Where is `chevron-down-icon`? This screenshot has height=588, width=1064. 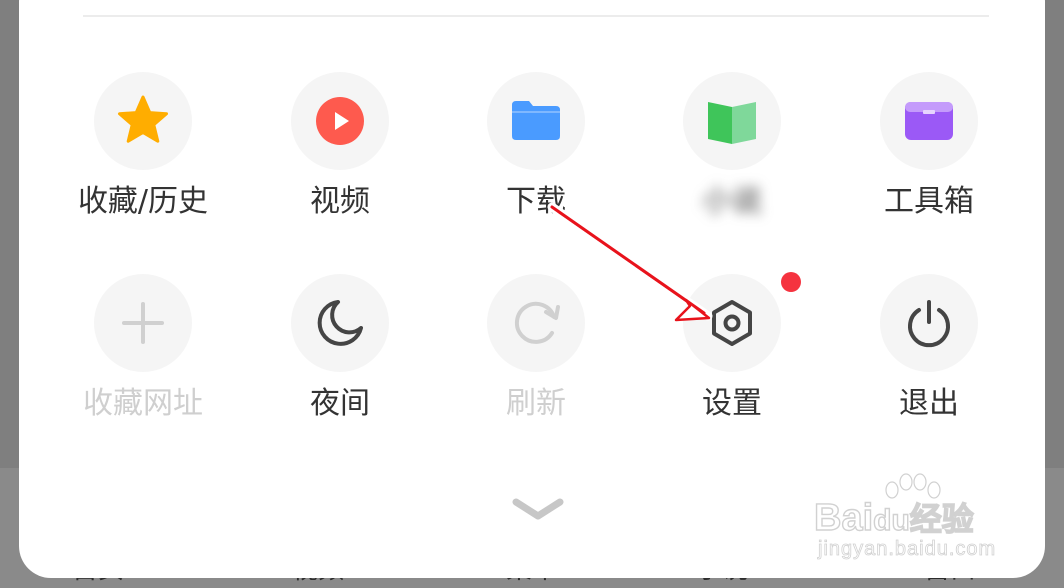
chevron-down-icon is located at coordinates (538, 509).